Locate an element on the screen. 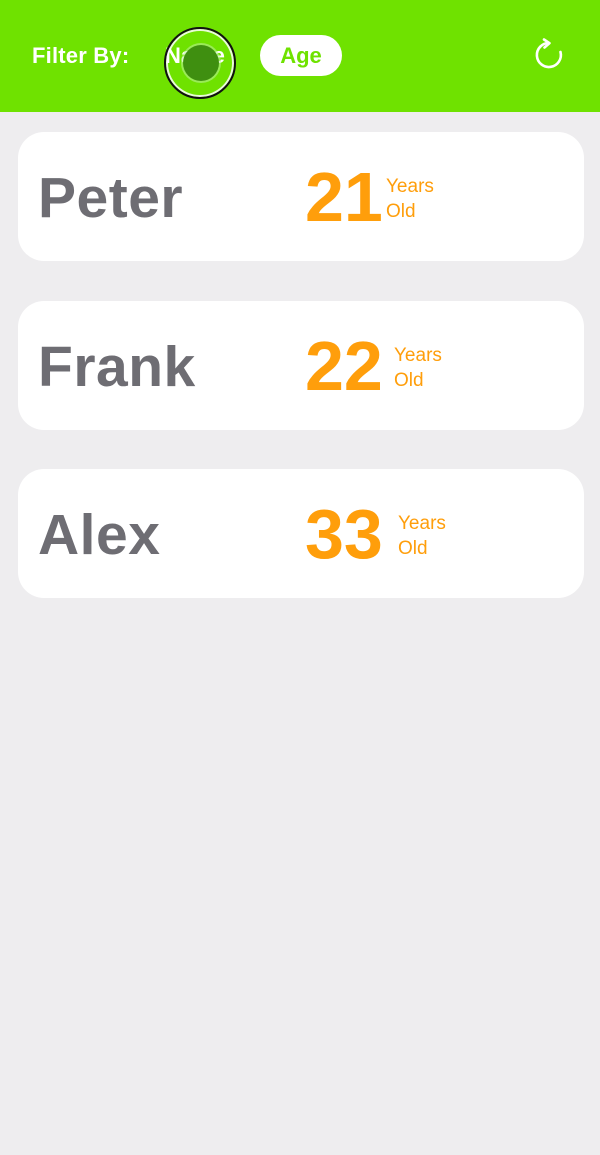 The height and width of the screenshot is (1155, 600). touch-indicator-ring is located at coordinates (200, 63).